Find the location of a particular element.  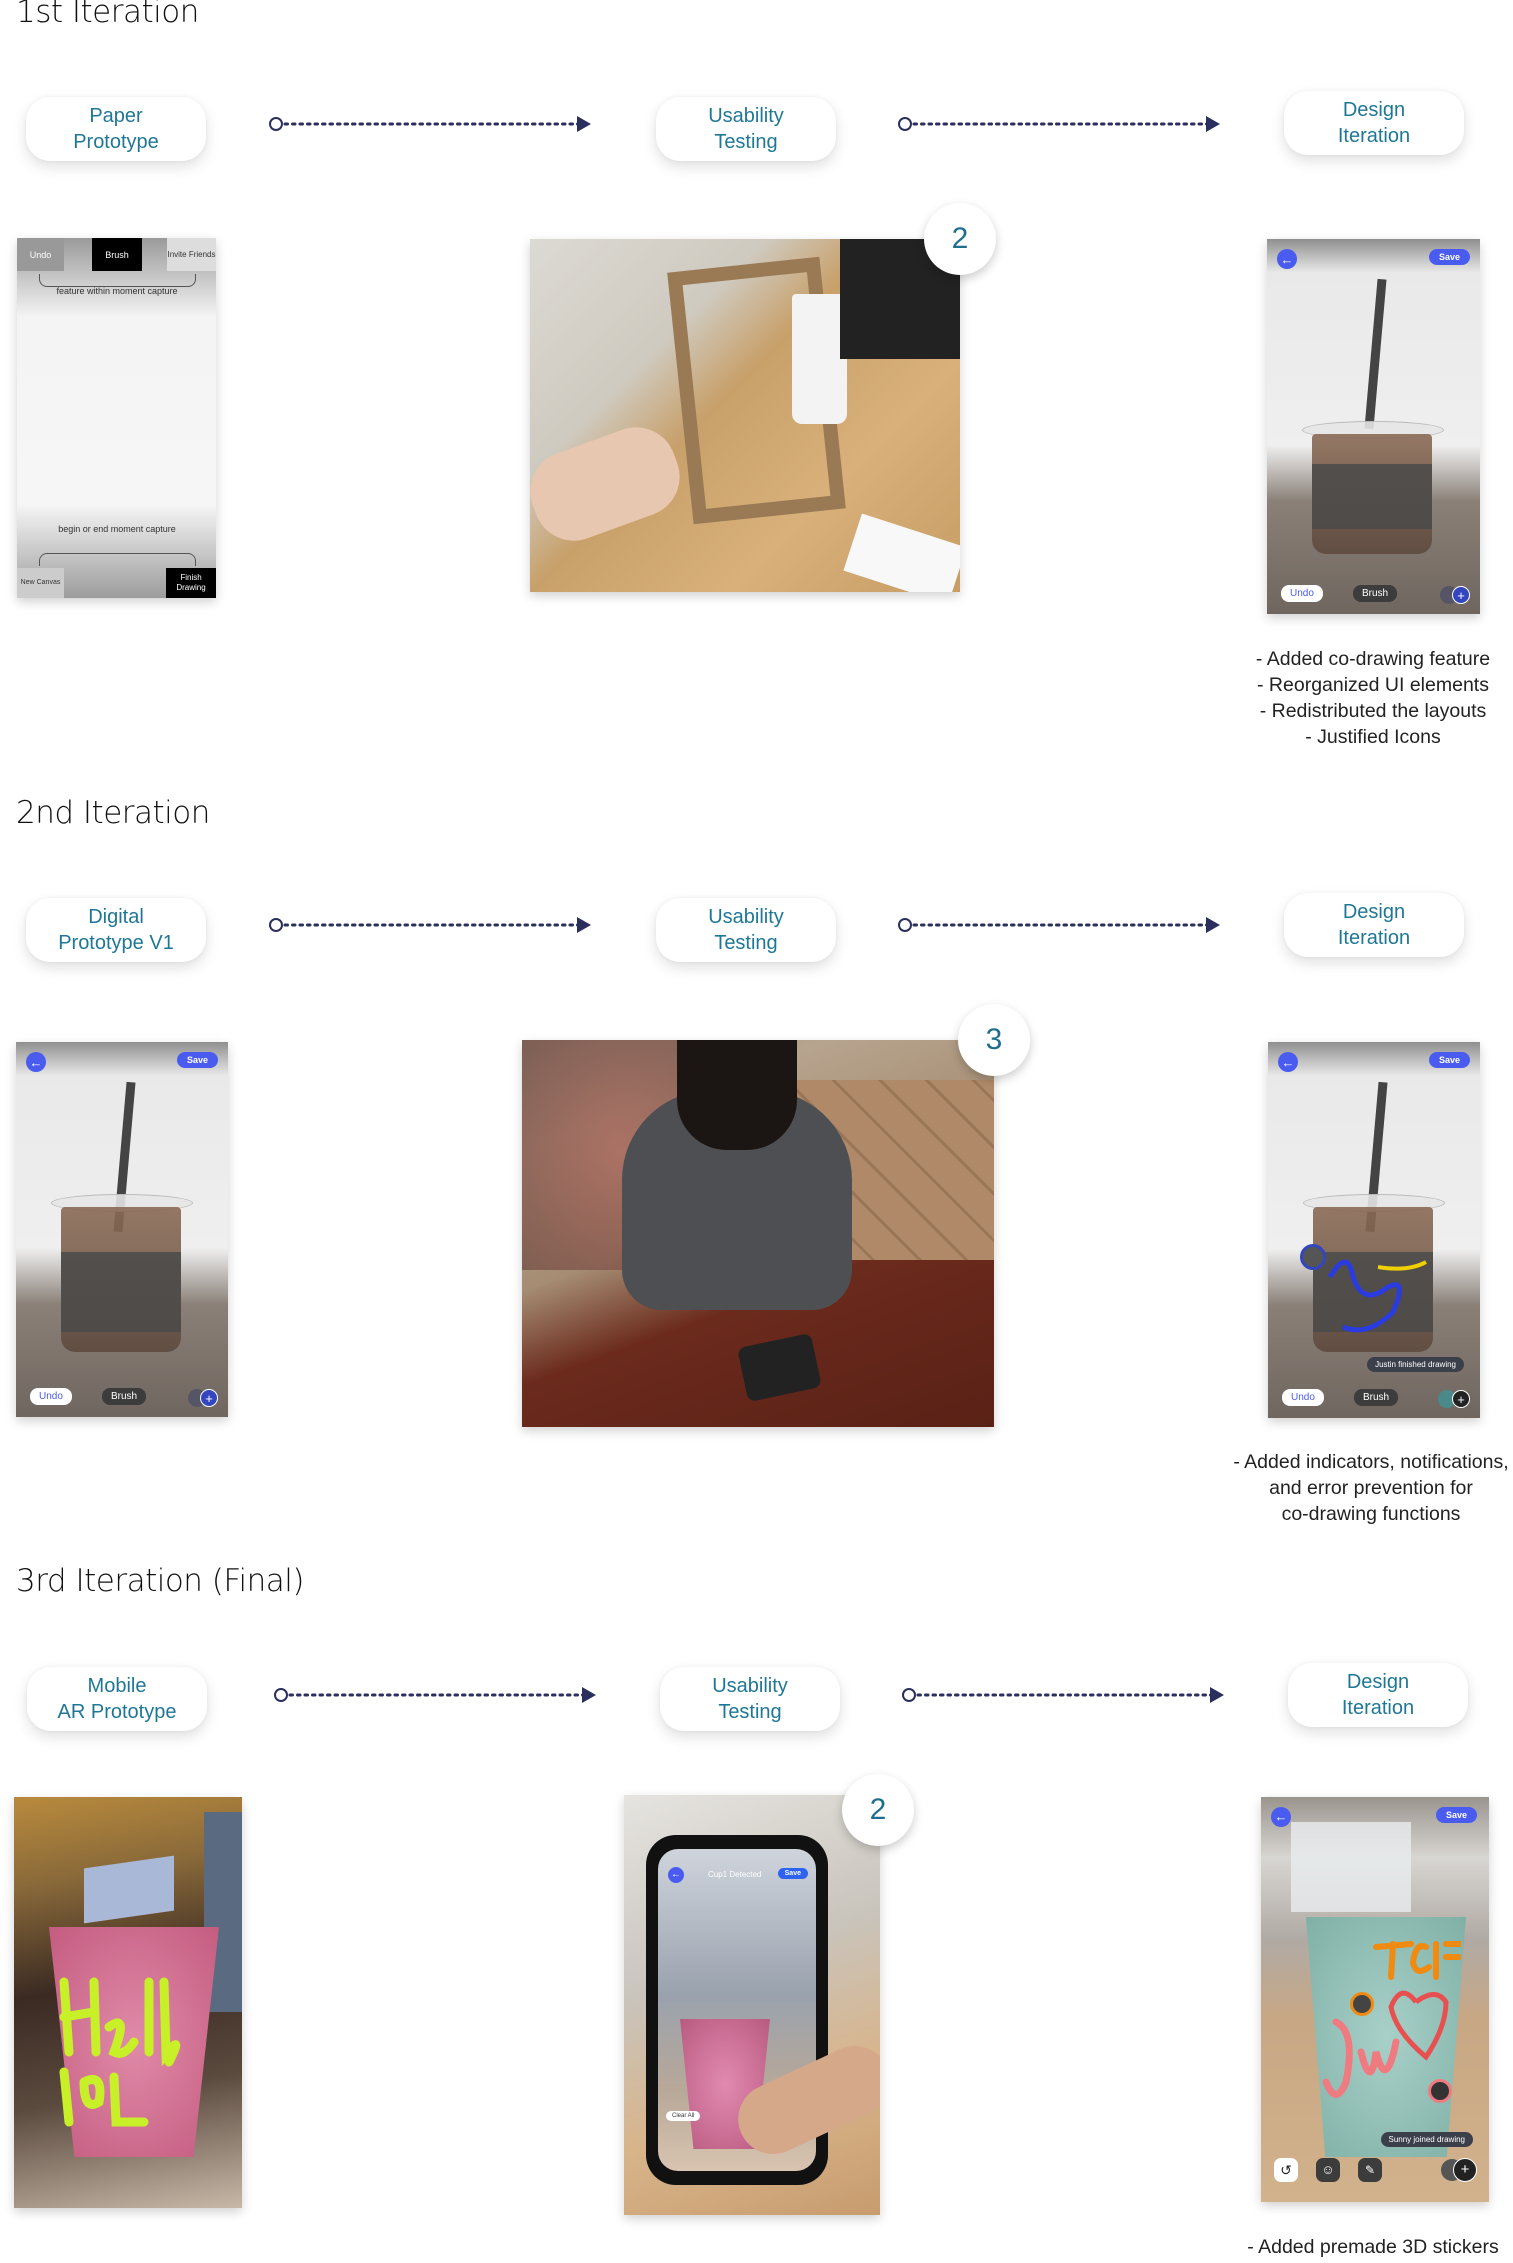

bracket is located at coordinates (117, 559).